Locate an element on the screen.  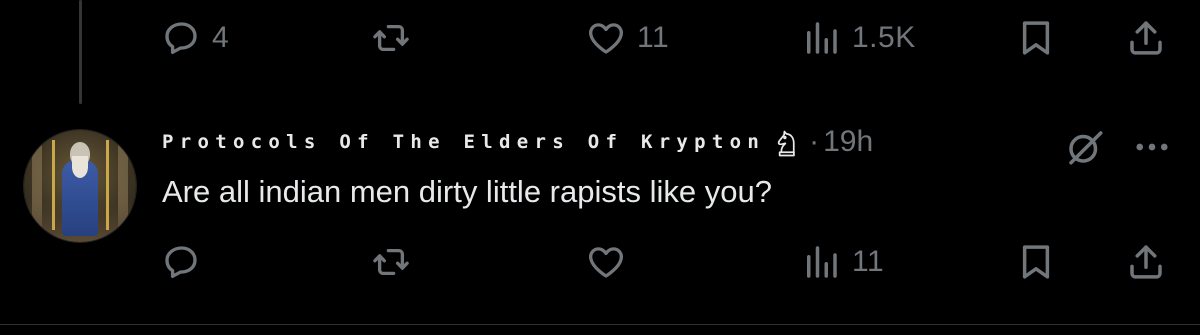
parent-post-action-bar: 4 11 1.5K is located at coordinates (670, 38).